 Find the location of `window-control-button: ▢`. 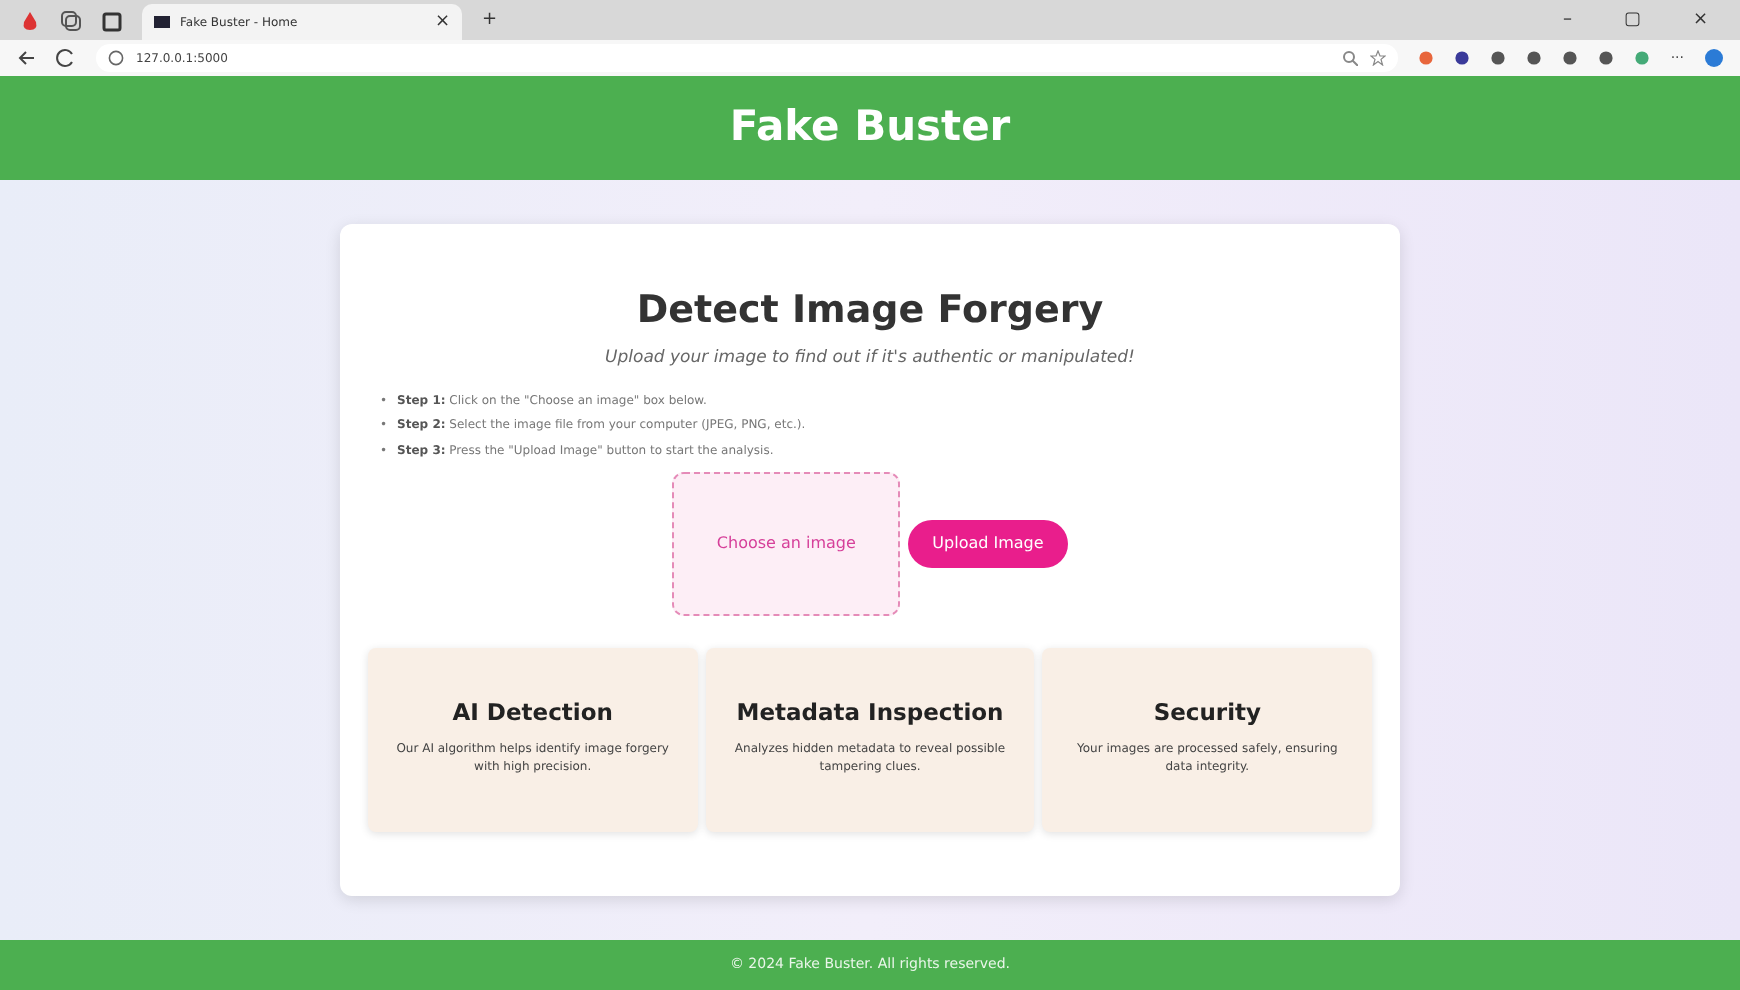

window-control-button: ▢ is located at coordinates (1632, 20).